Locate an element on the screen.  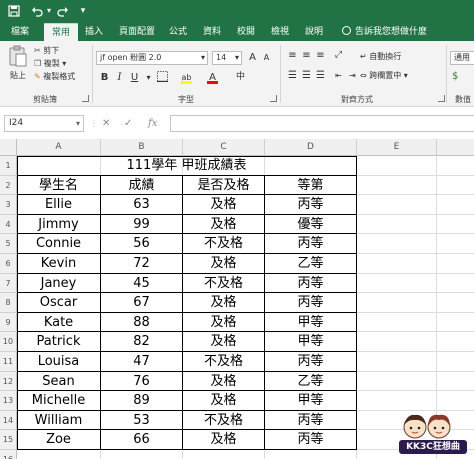
tab-file: 檔案 is located at coordinates (20, 32).